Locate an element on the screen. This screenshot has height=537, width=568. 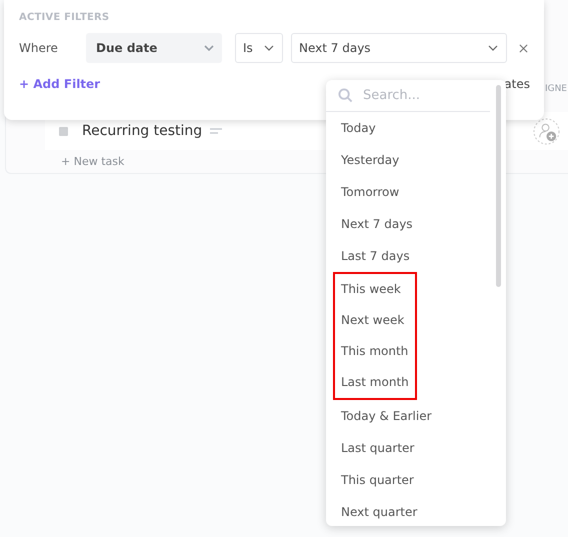
close-icon is located at coordinates (523, 48).